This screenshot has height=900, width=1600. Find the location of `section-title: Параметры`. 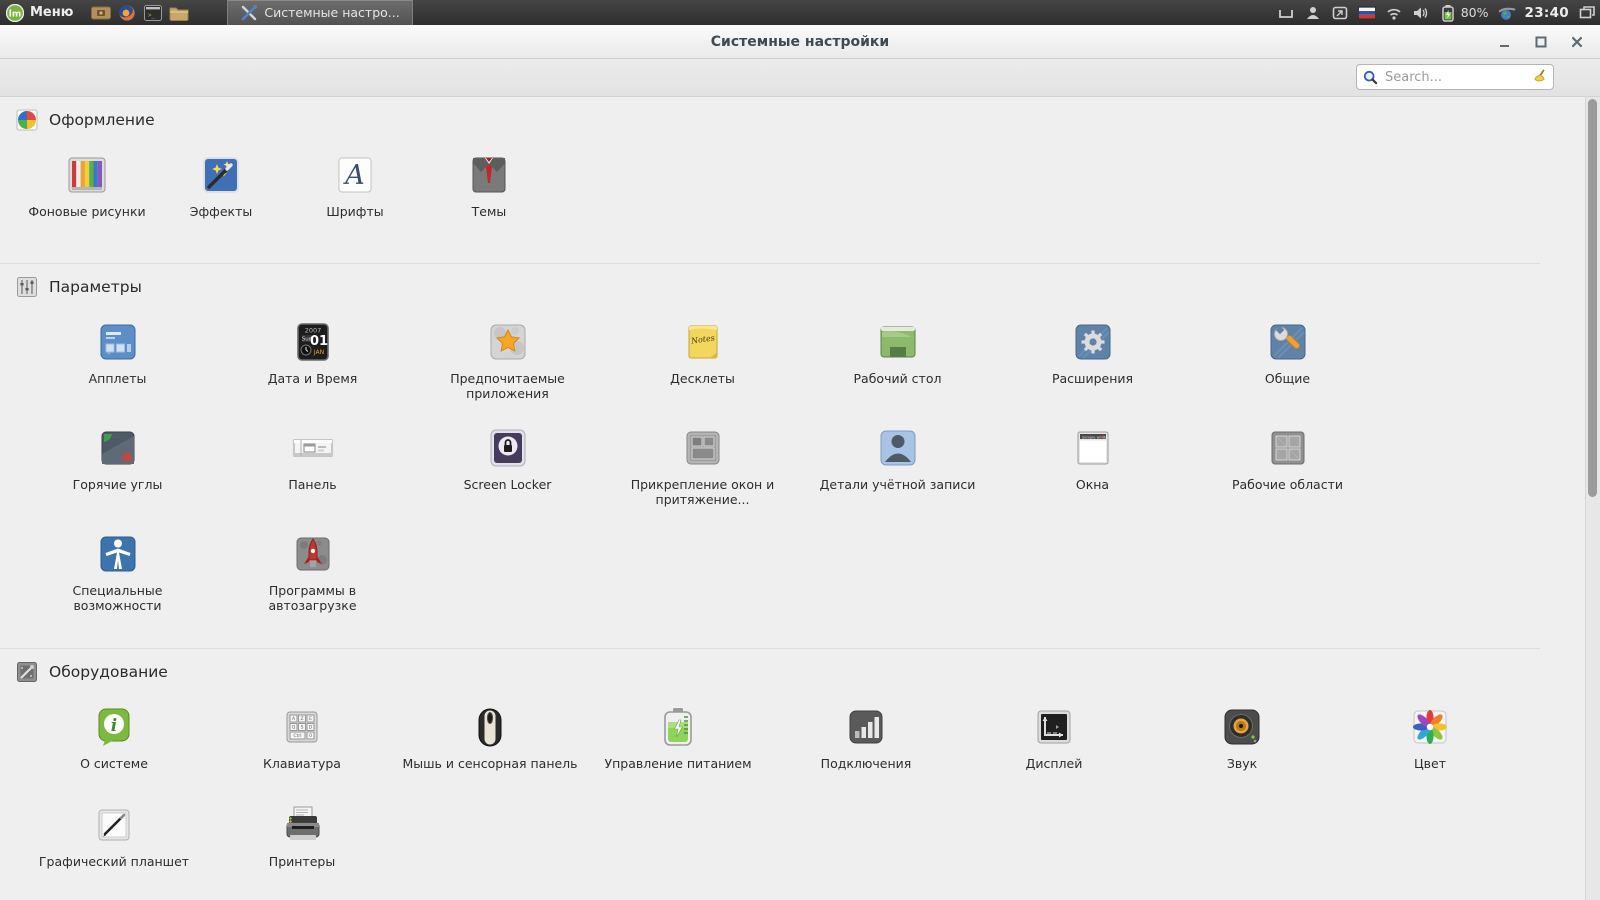

section-title: Параметры is located at coordinates (95, 287).